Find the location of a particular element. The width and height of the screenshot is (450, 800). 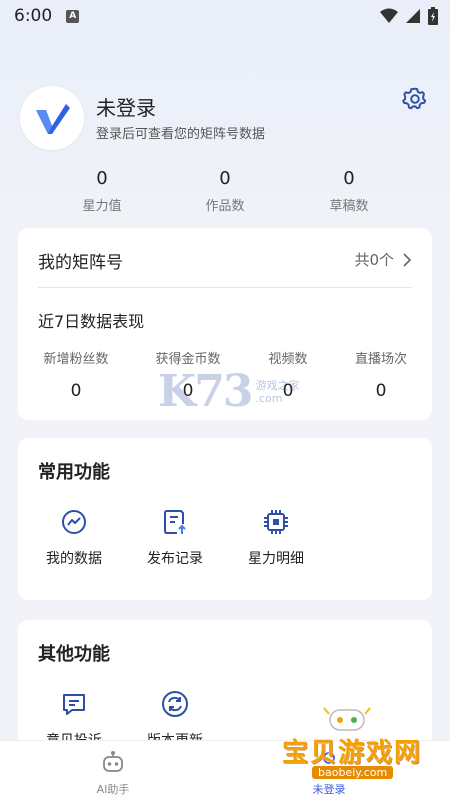

chip-icon is located at coordinates (276, 522).